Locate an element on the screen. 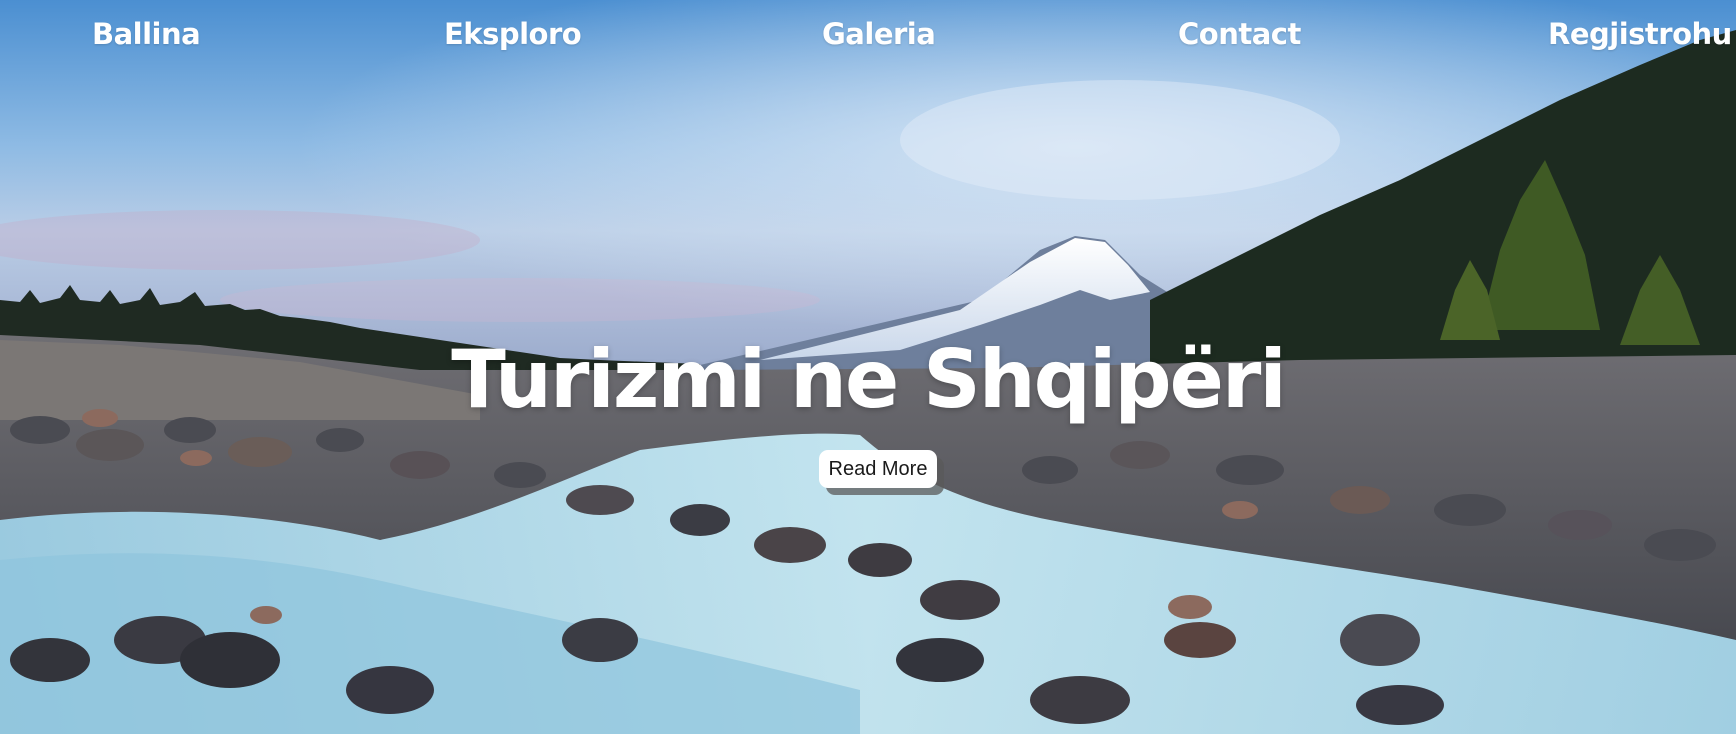 This screenshot has width=1736, height=734. nav-link-eksploro: Eksploro is located at coordinates (513, 34).